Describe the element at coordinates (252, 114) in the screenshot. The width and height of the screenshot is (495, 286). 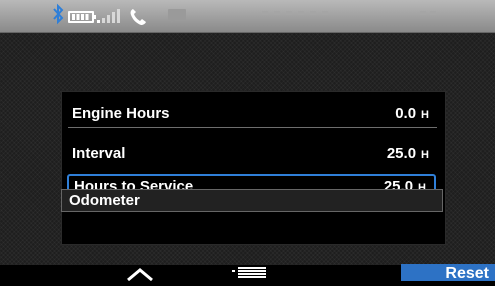
I see `engine-hours-row: Engine Hours 0.0 H` at that location.